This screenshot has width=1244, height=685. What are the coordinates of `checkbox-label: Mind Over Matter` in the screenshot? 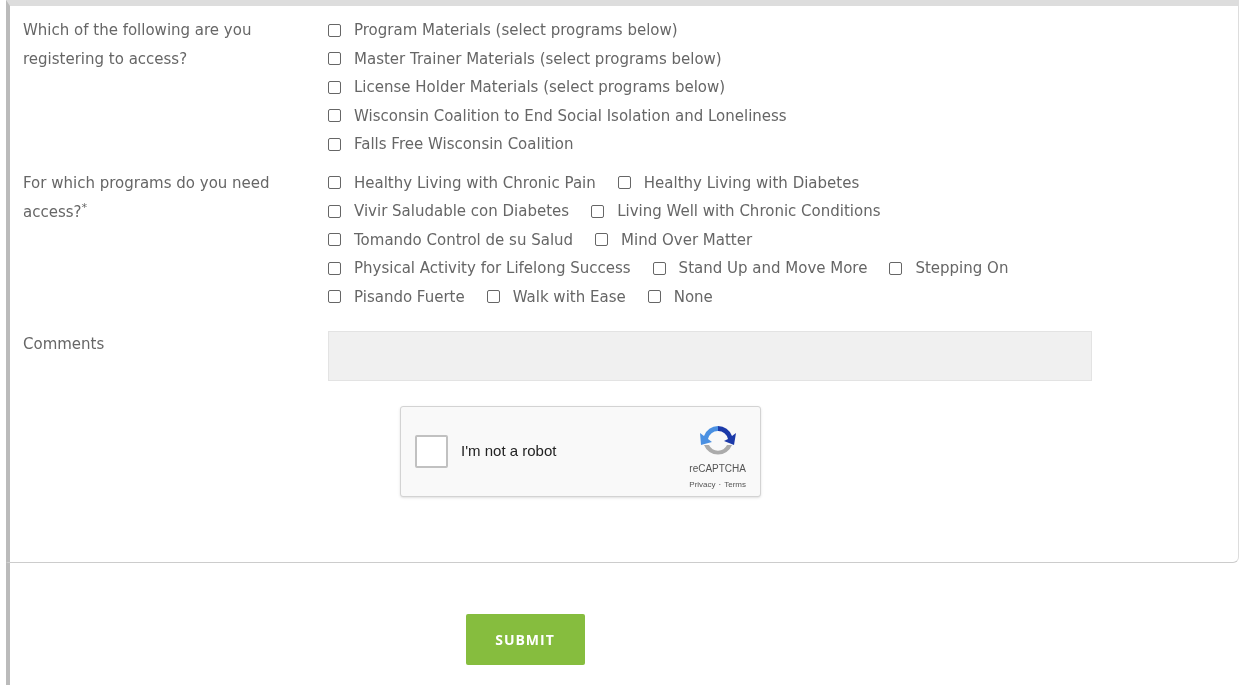 It's located at (687, 240).